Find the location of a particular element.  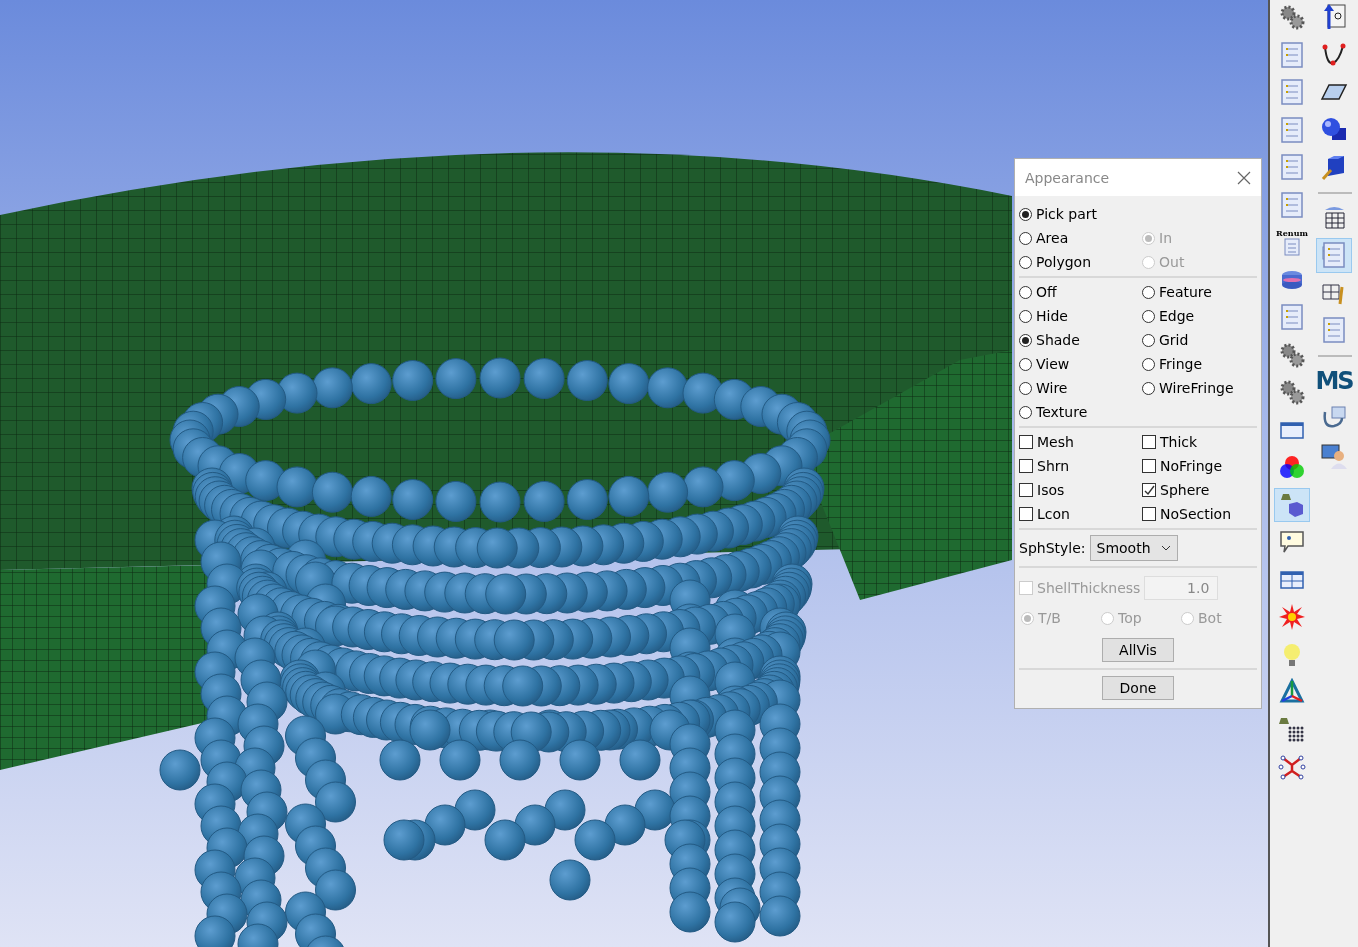

lamp-dots-icon is located at coordinates (1292, 729).